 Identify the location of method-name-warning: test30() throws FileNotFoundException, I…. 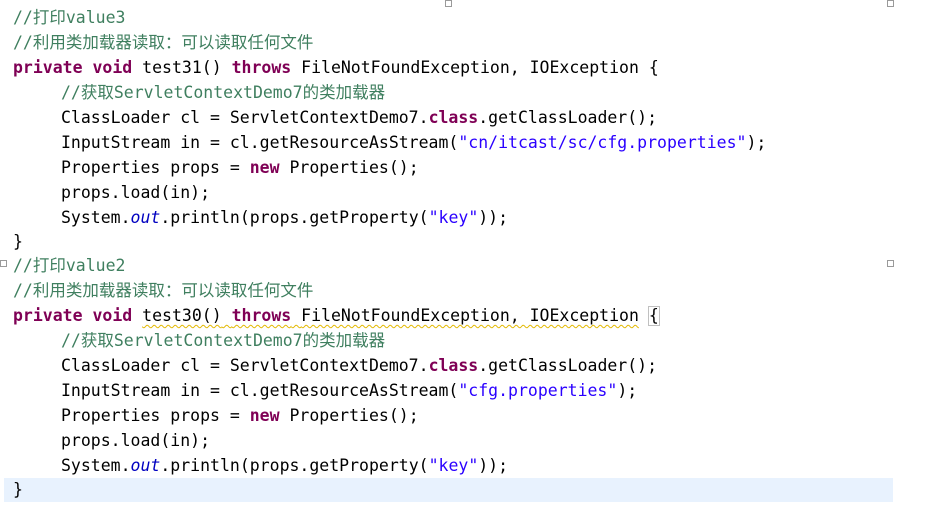
(390, 315).